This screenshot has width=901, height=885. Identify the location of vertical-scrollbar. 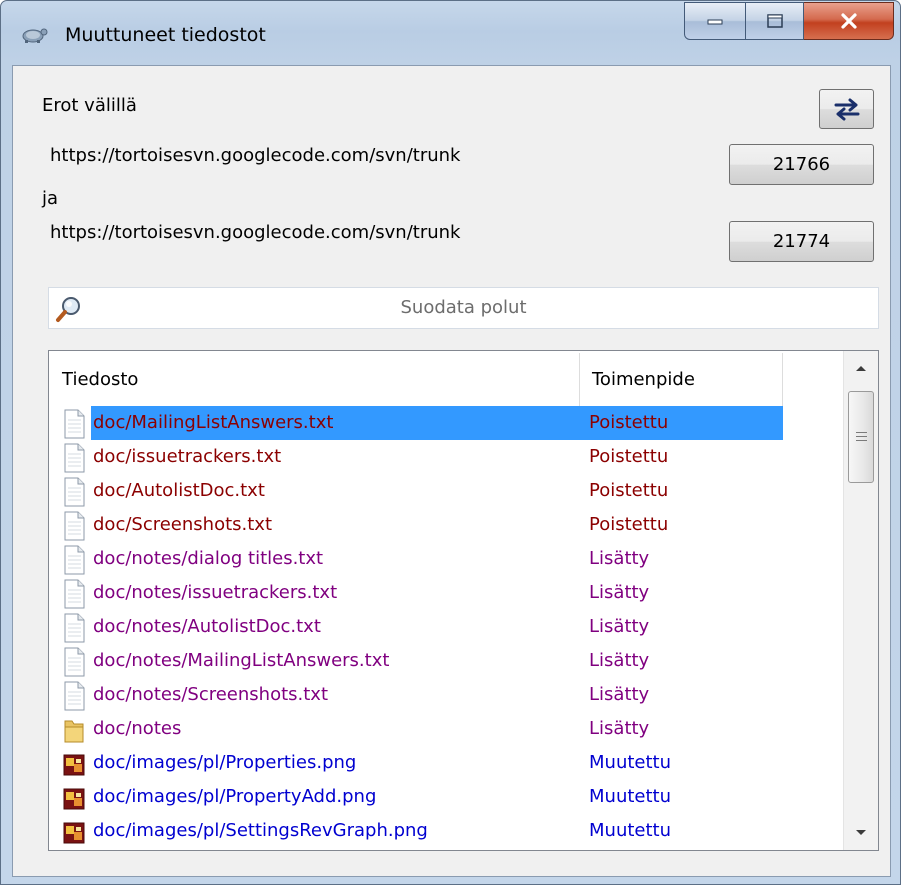
(860, 600).